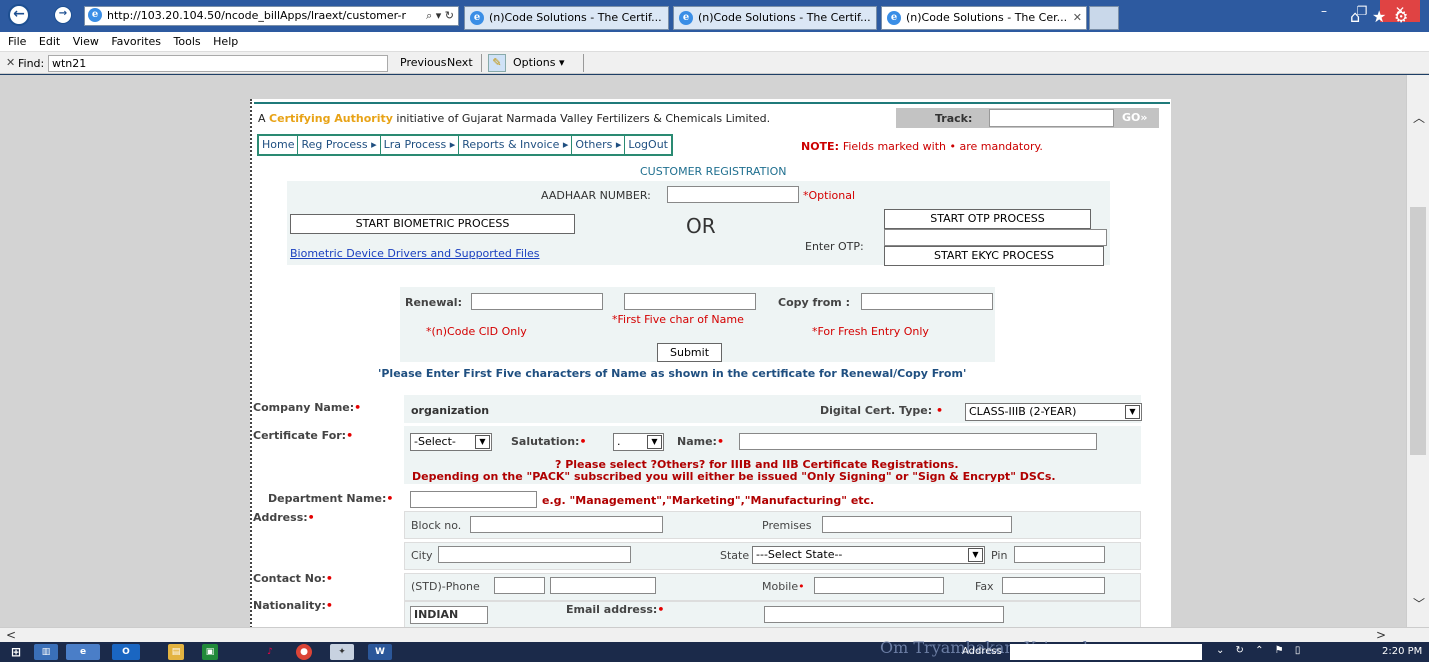  What do you see at coordinates (1051, 118) in the screenshot?
I see `track-input` at bounding box center [1051, 118].